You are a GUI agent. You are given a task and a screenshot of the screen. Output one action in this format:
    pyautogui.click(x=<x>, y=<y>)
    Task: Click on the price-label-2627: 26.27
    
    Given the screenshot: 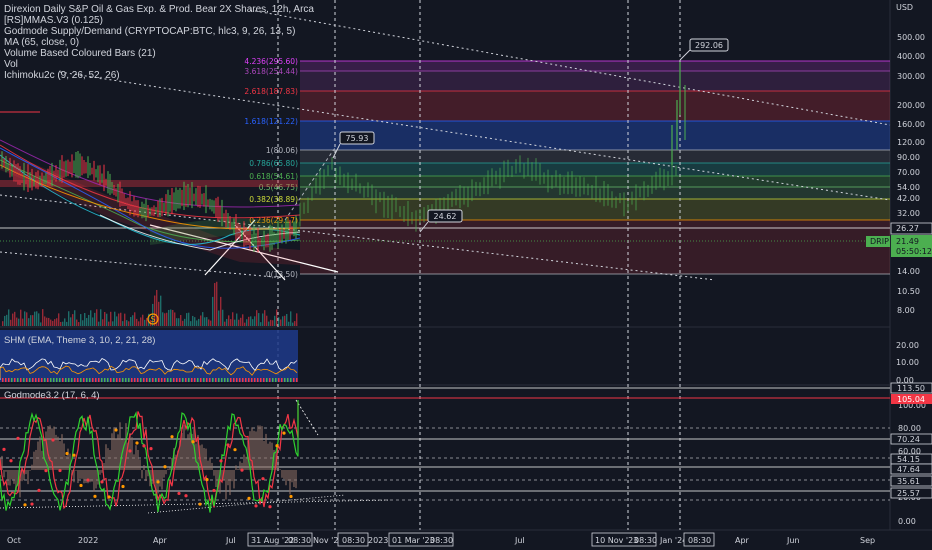 What is the action you would take?
    pyautogui.click(x=907, y=228)
    